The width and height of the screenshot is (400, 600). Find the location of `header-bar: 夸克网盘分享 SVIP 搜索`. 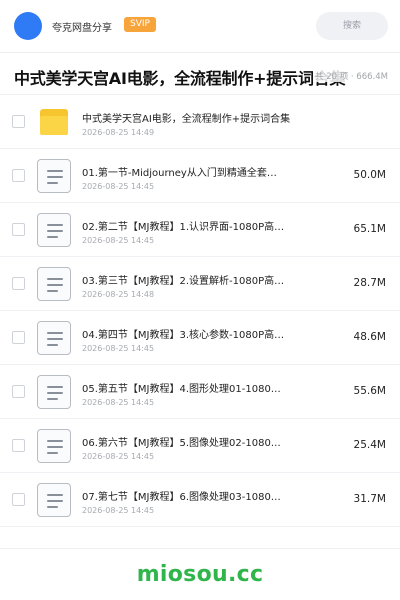

header-bar: 夸克网盘分享 SVIP 搜索 is located at coordinates (200, 26).